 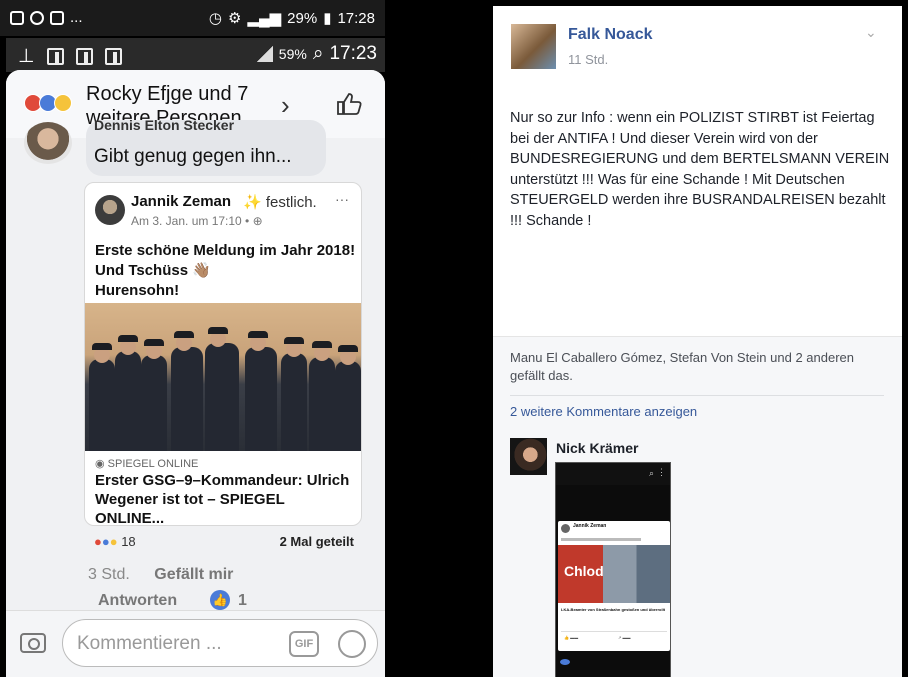 I want to click on status-right: ◷ ⚙ ▂▄▆ 29% ▮ 17:28, so click(x=291, y=18).